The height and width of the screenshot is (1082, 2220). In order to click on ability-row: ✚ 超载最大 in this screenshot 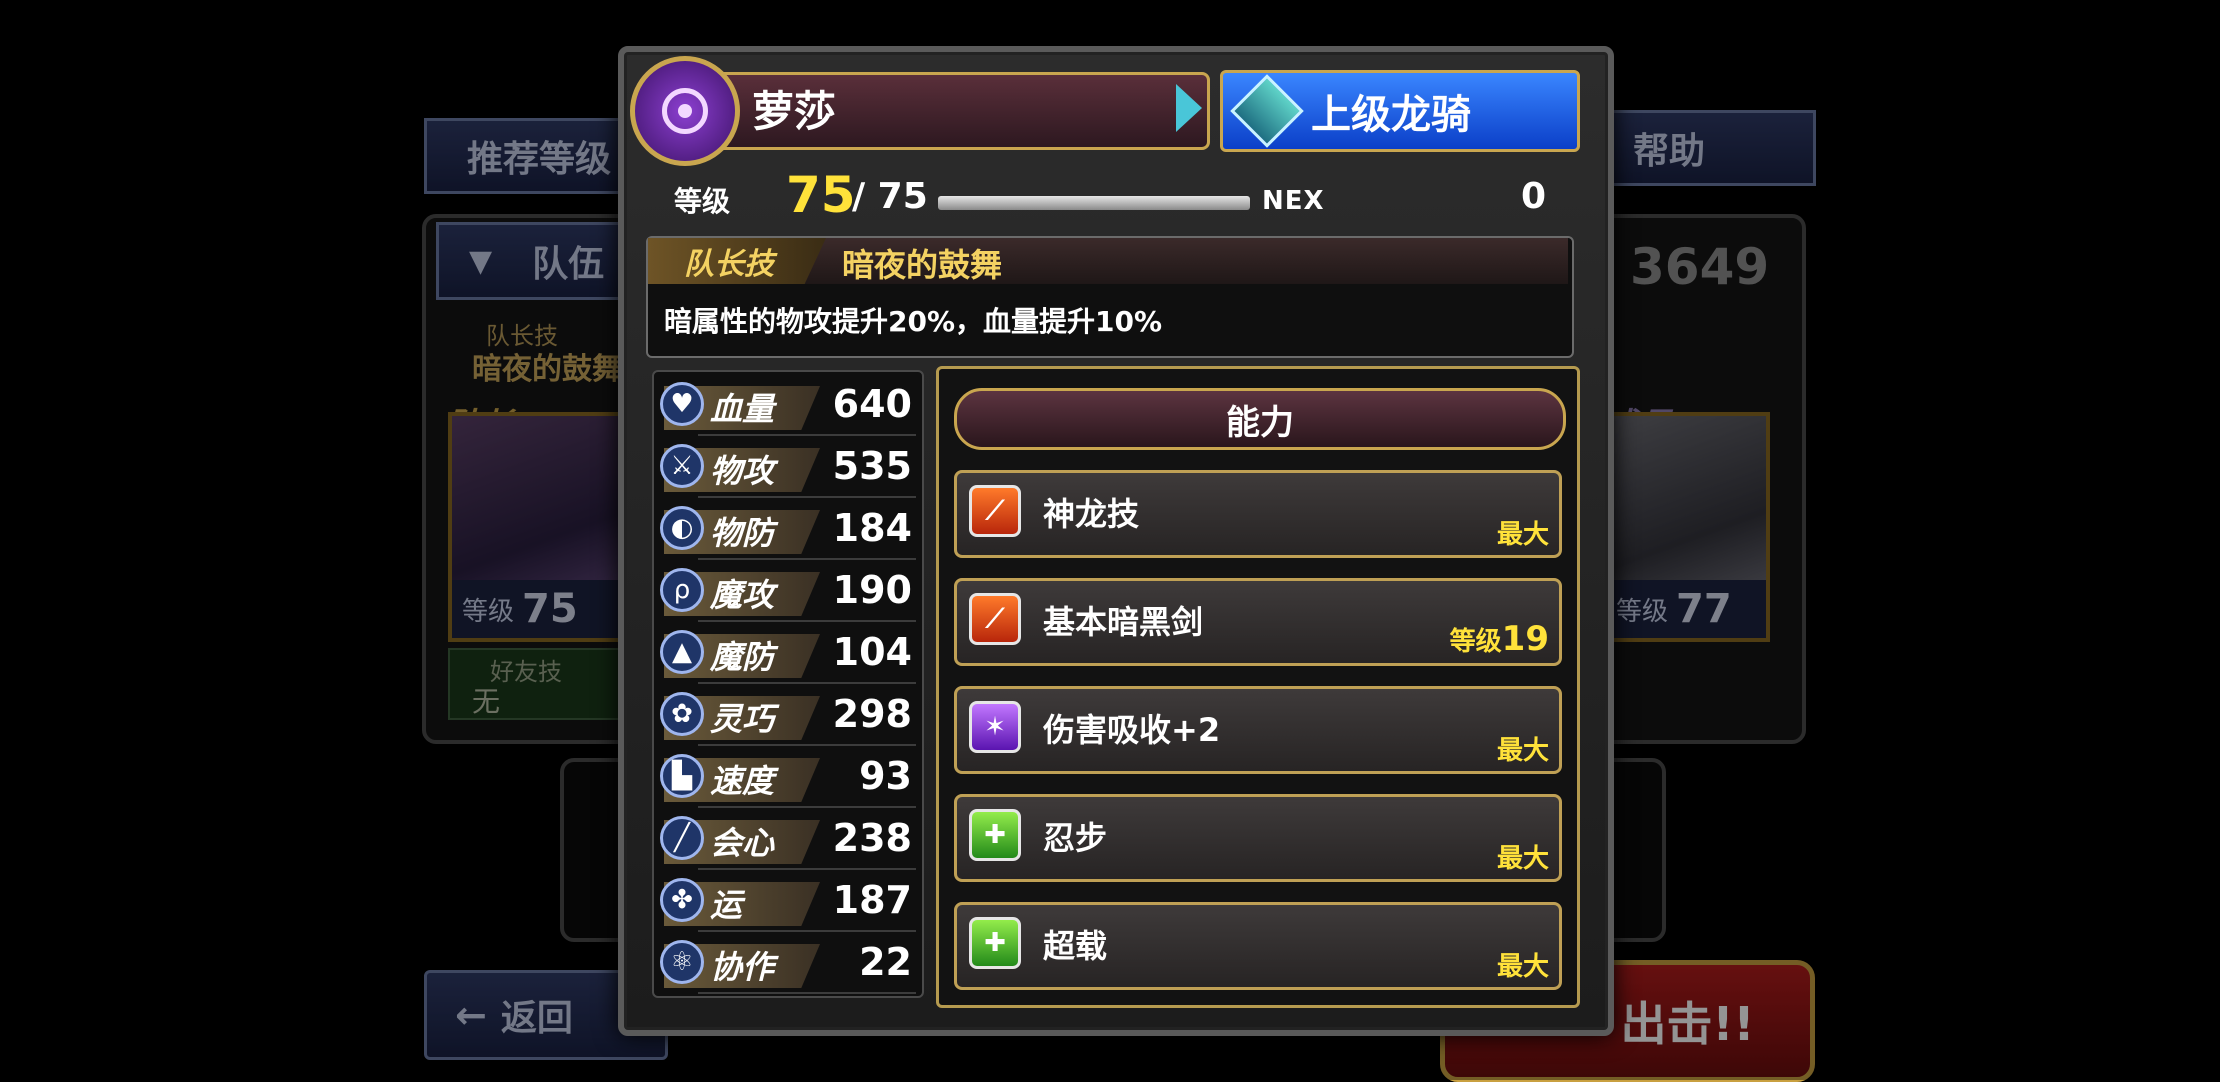, I will do `click(1258, 946)`.